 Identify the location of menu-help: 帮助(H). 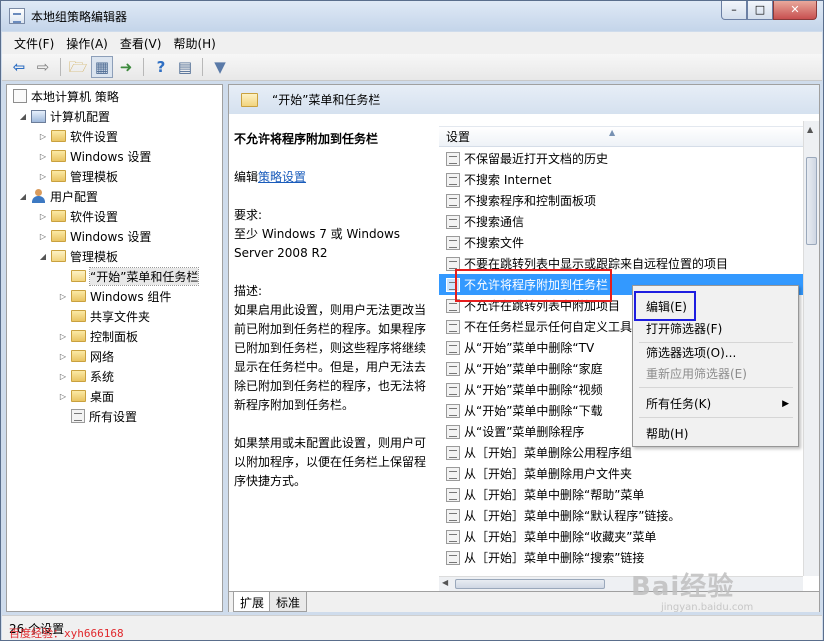
(194, 43).